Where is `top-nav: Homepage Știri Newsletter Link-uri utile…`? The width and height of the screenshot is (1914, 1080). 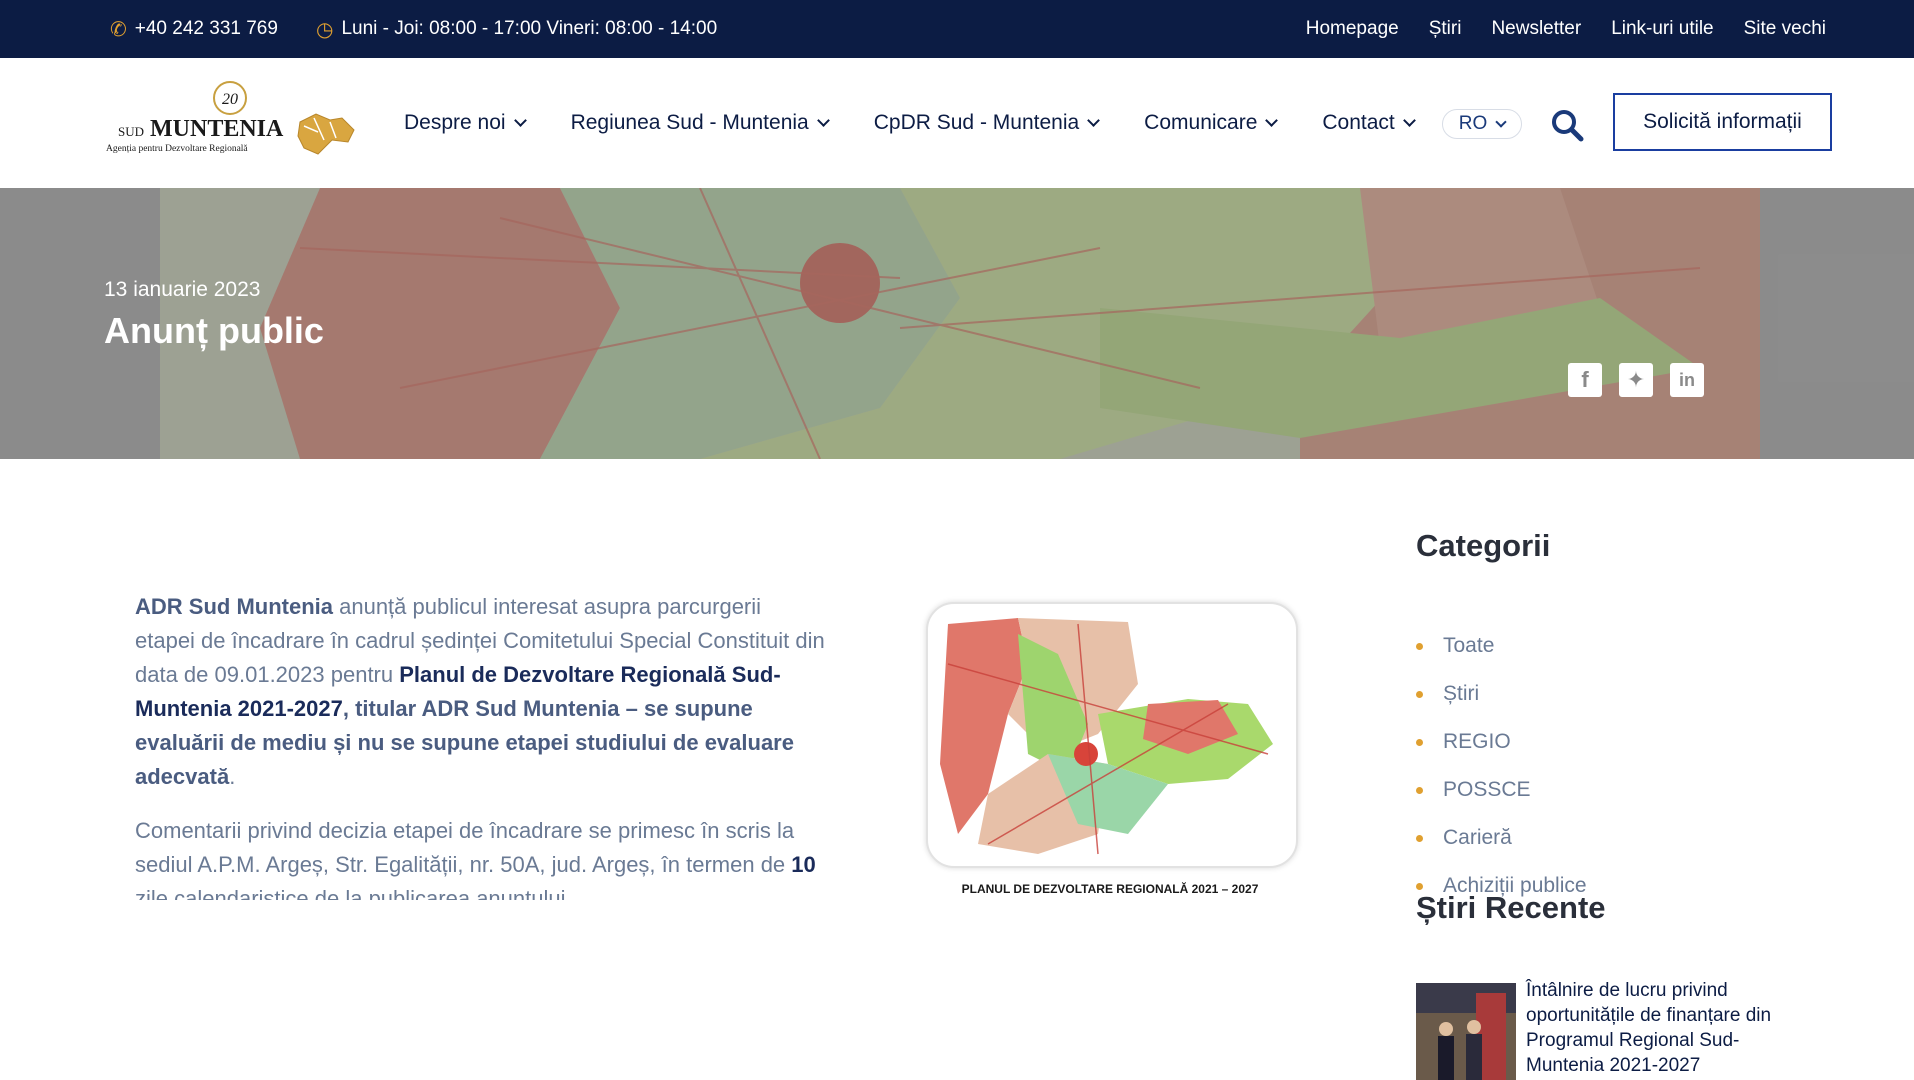
top-nav: Homepage Știri Newsletter Link-uri utile… is located at coordinates (1566, 29).